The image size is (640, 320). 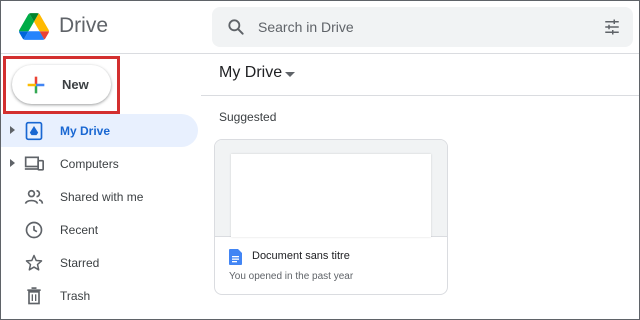 I want to click on google-drive-logo-icon, so click(x=34, y=26).